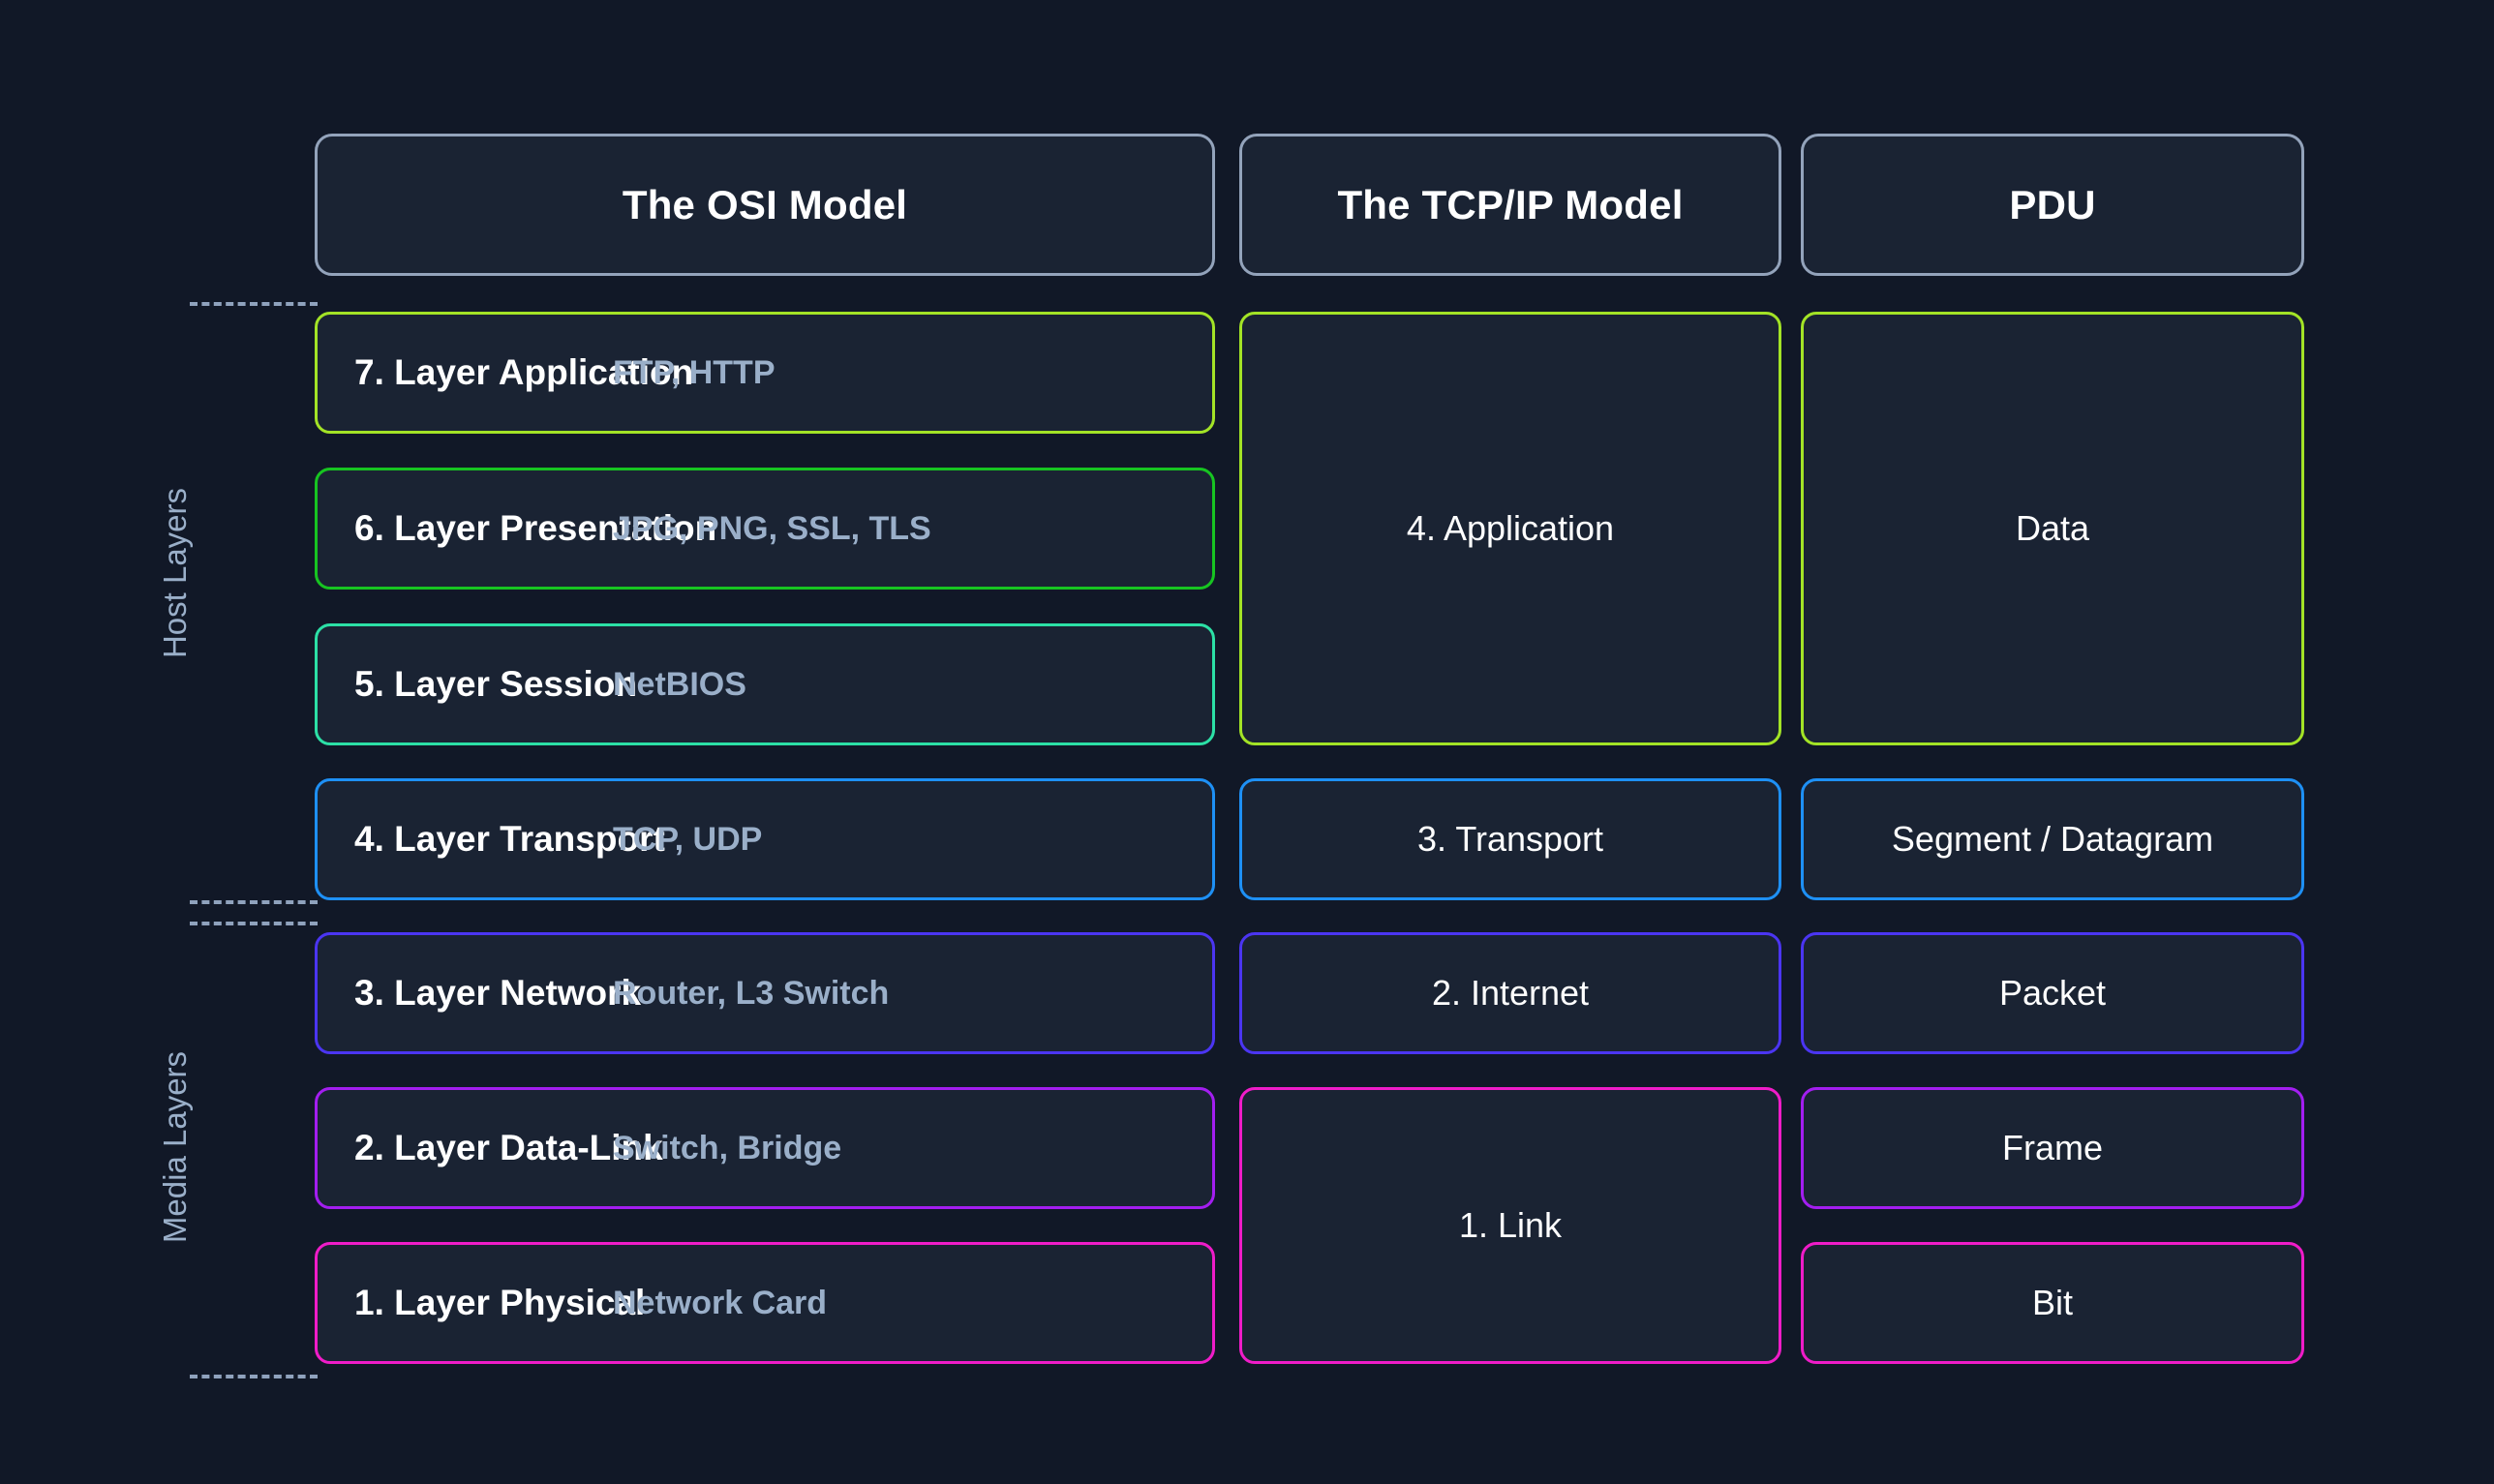  I want to click on tcpip-layer-link-label: 1. Link, so click(1510, 1225).